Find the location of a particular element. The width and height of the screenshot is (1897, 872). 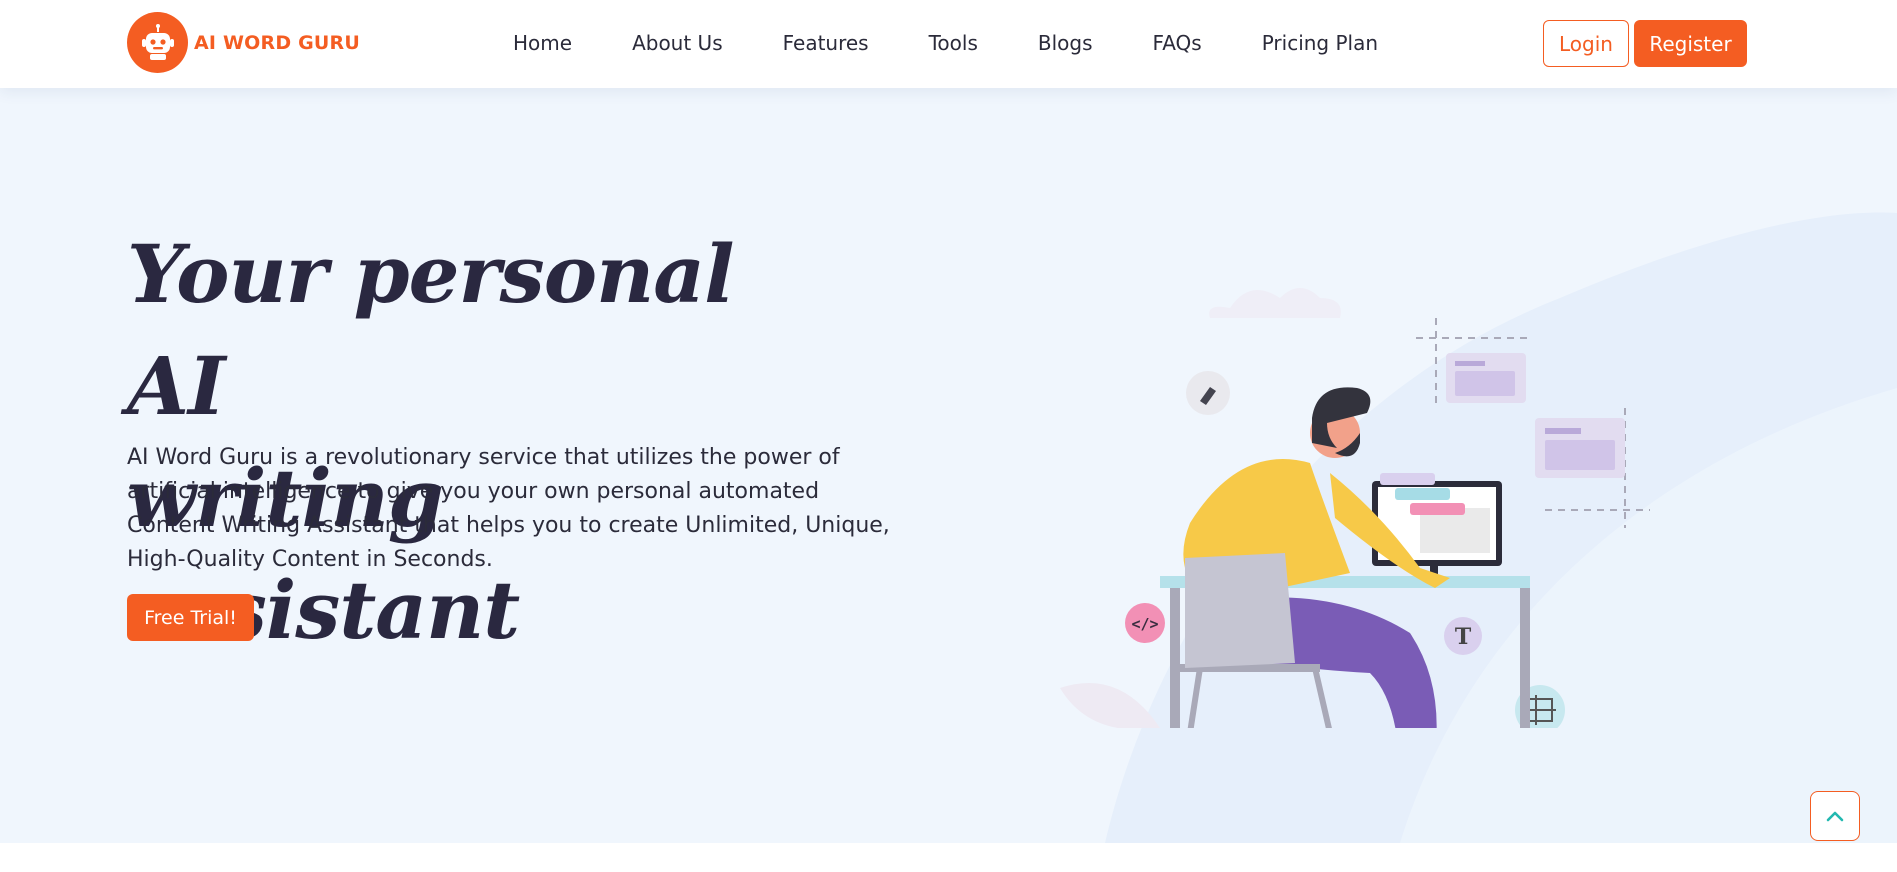

register-button: Register is located at coordinates (1690, 43).